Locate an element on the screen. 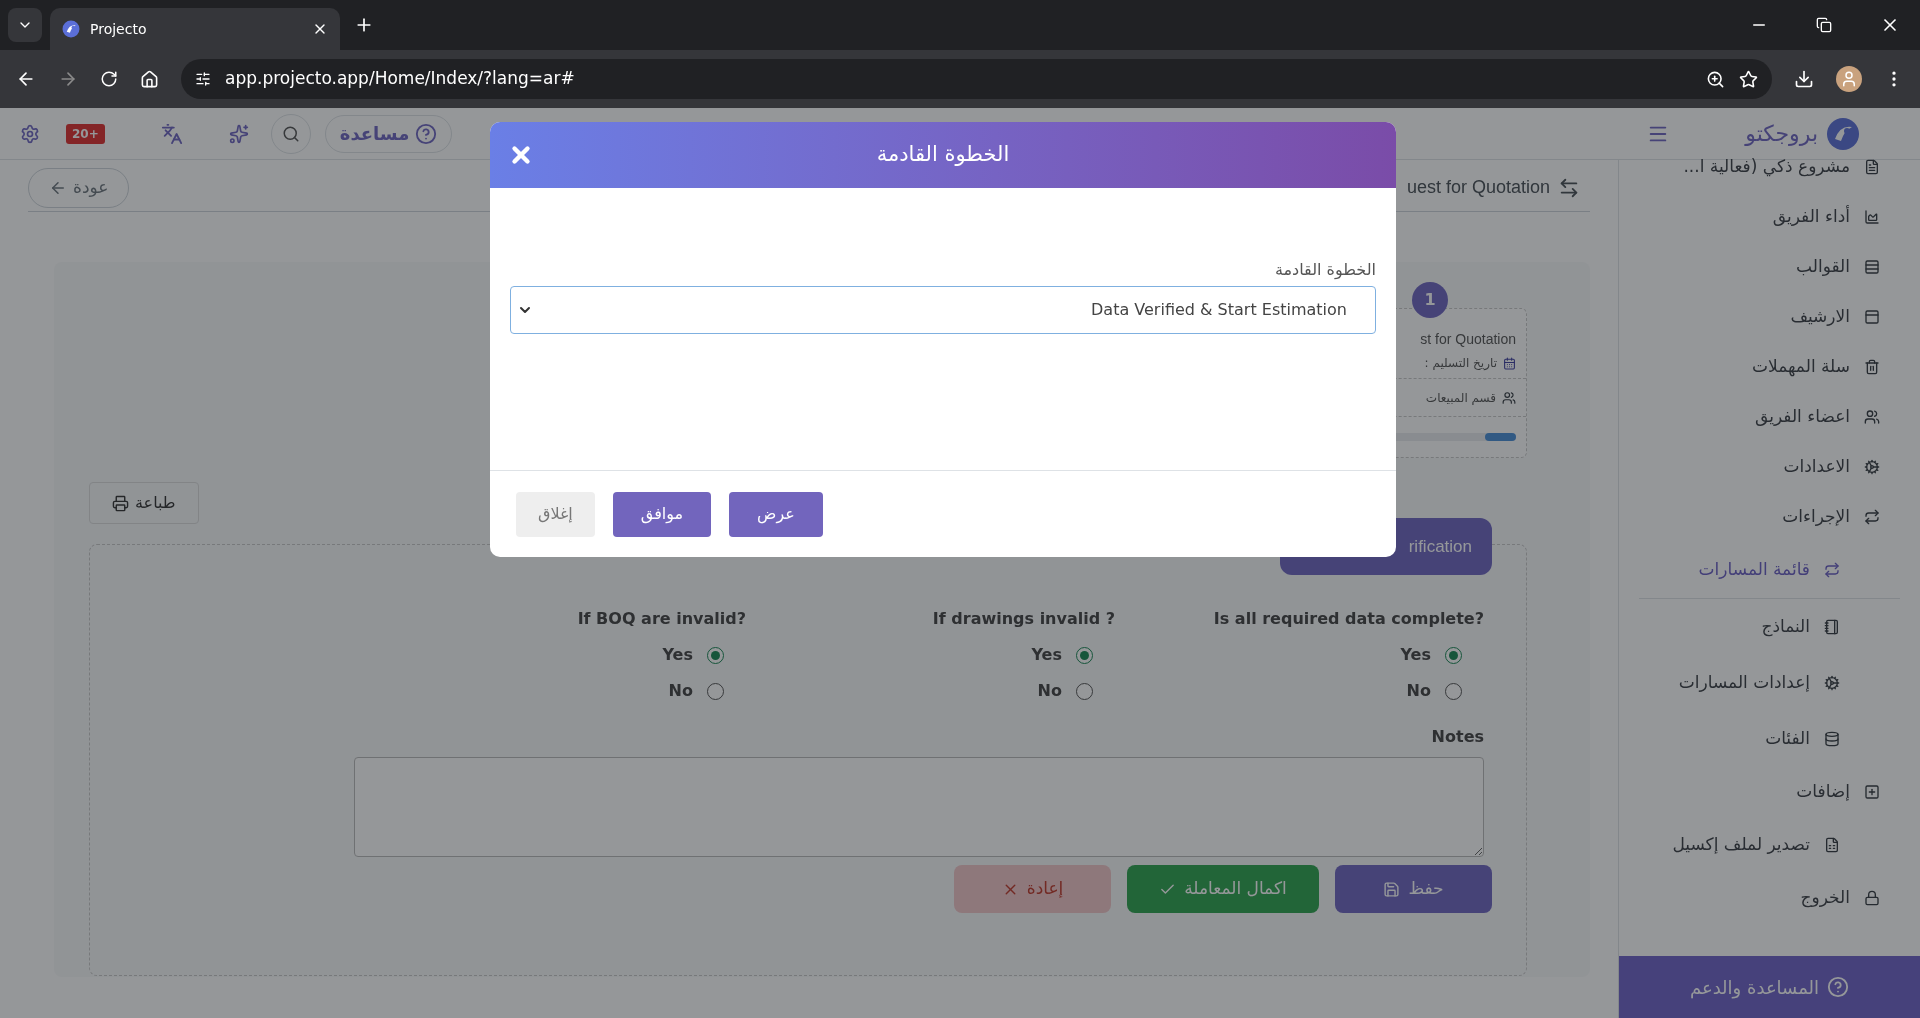 The height and width of the screenshot is (1018, 1920). department-label: قسم المبيعات is located at coordinates (1460, 398).